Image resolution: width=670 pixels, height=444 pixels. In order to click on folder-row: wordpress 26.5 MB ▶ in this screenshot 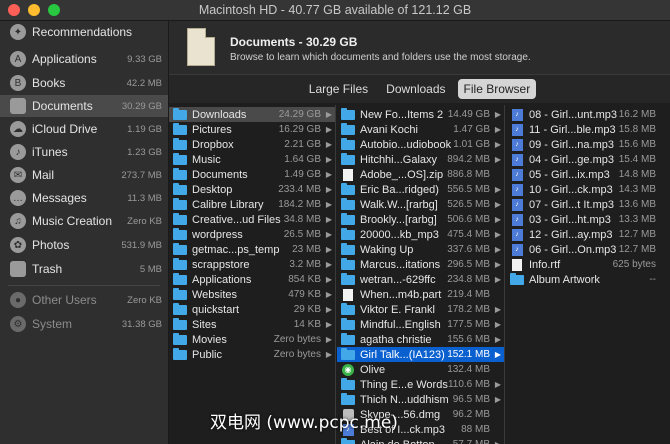, I will do `click(252, 234)`.